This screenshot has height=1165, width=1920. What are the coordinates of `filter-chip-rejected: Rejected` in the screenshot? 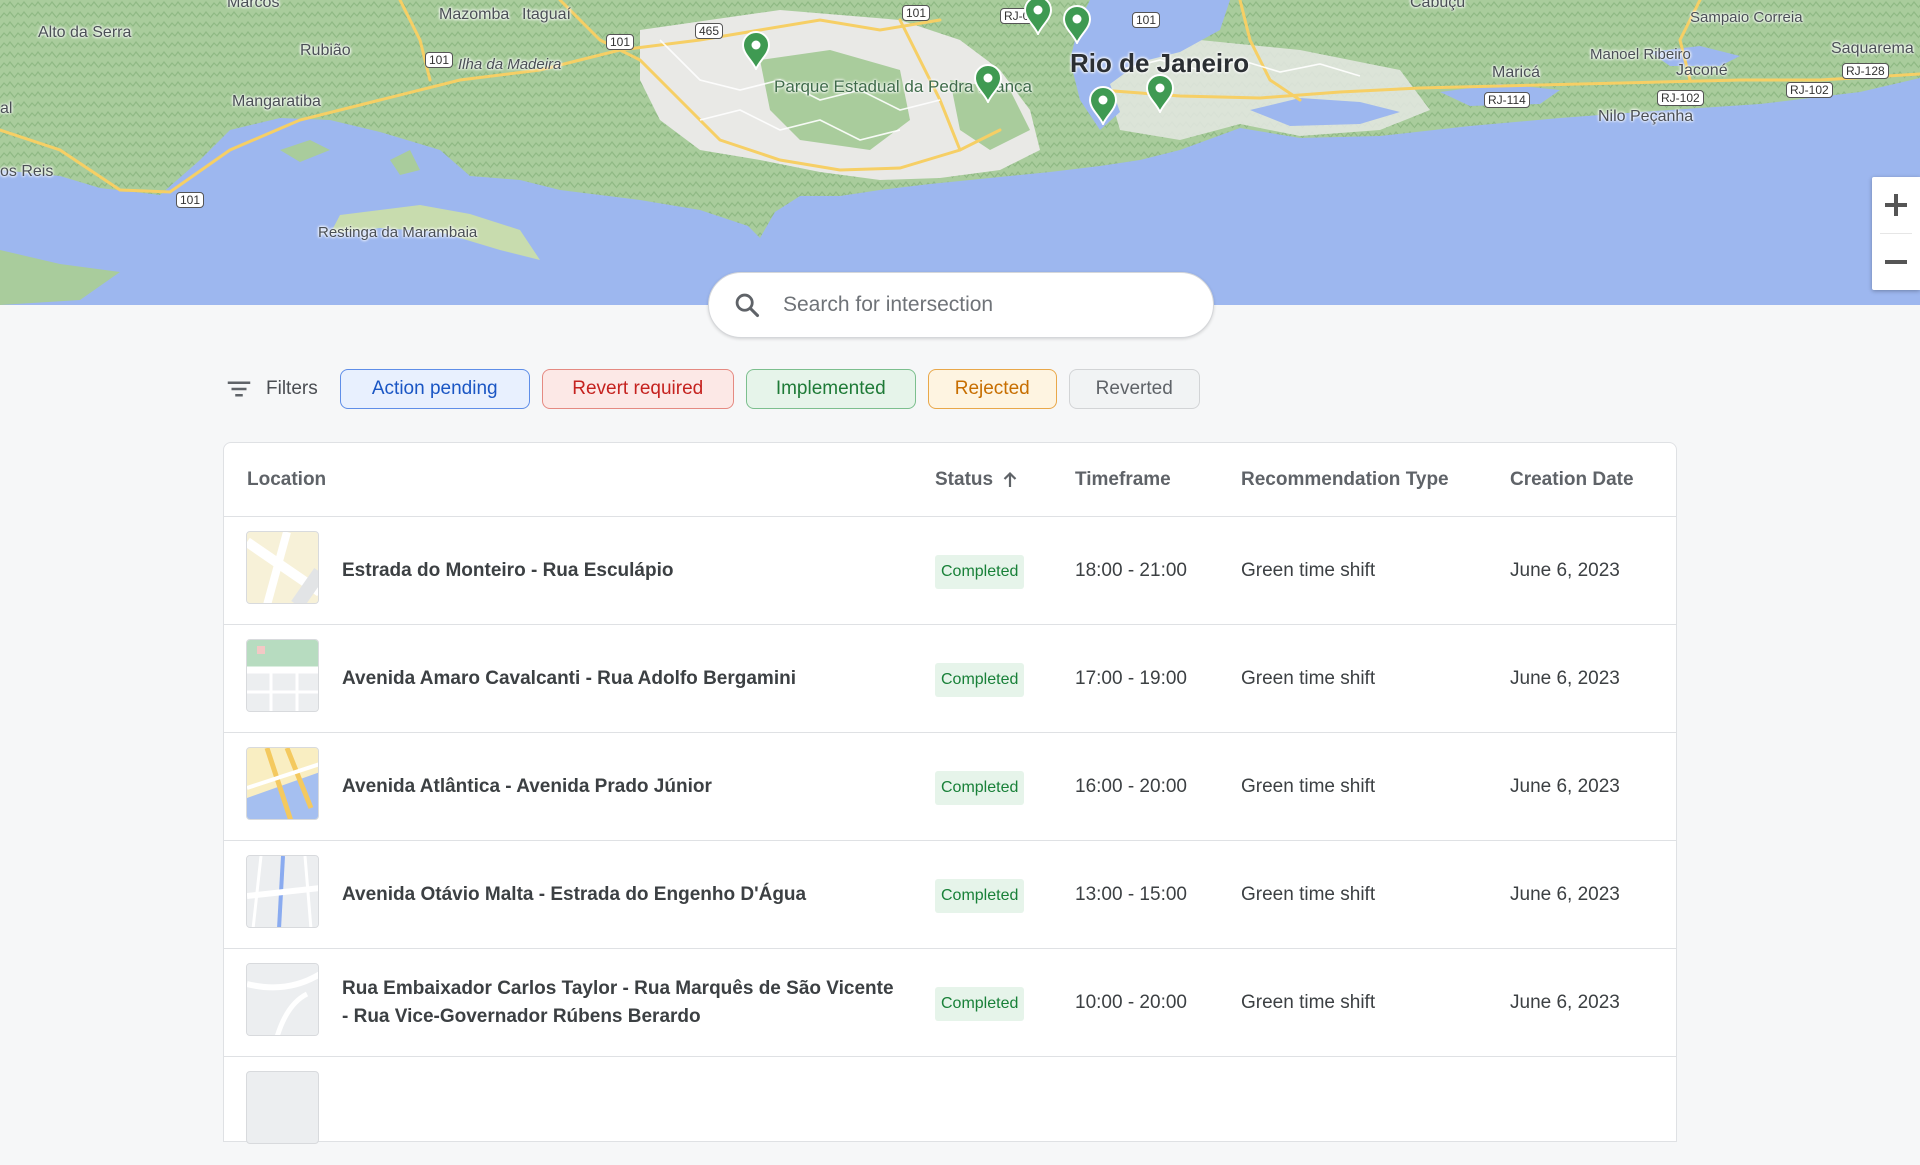 It's located at (992, 389).